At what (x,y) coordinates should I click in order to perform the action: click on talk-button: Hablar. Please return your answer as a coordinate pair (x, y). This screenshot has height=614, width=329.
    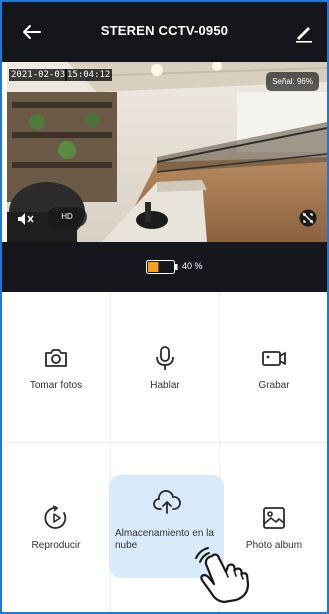
    Looking at the image, I should click on (165, 347).